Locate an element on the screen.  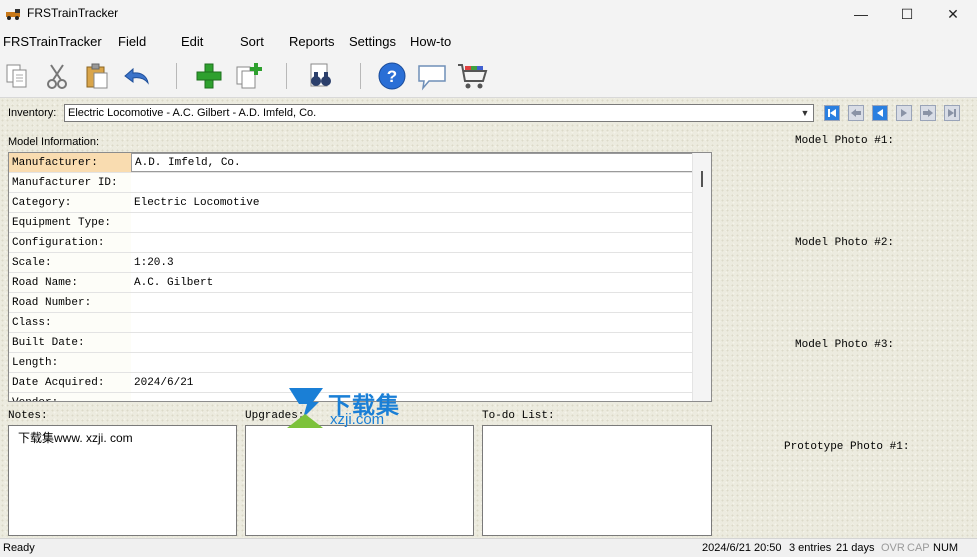
menu-sort: Sort is located at coordinates (252, 41).